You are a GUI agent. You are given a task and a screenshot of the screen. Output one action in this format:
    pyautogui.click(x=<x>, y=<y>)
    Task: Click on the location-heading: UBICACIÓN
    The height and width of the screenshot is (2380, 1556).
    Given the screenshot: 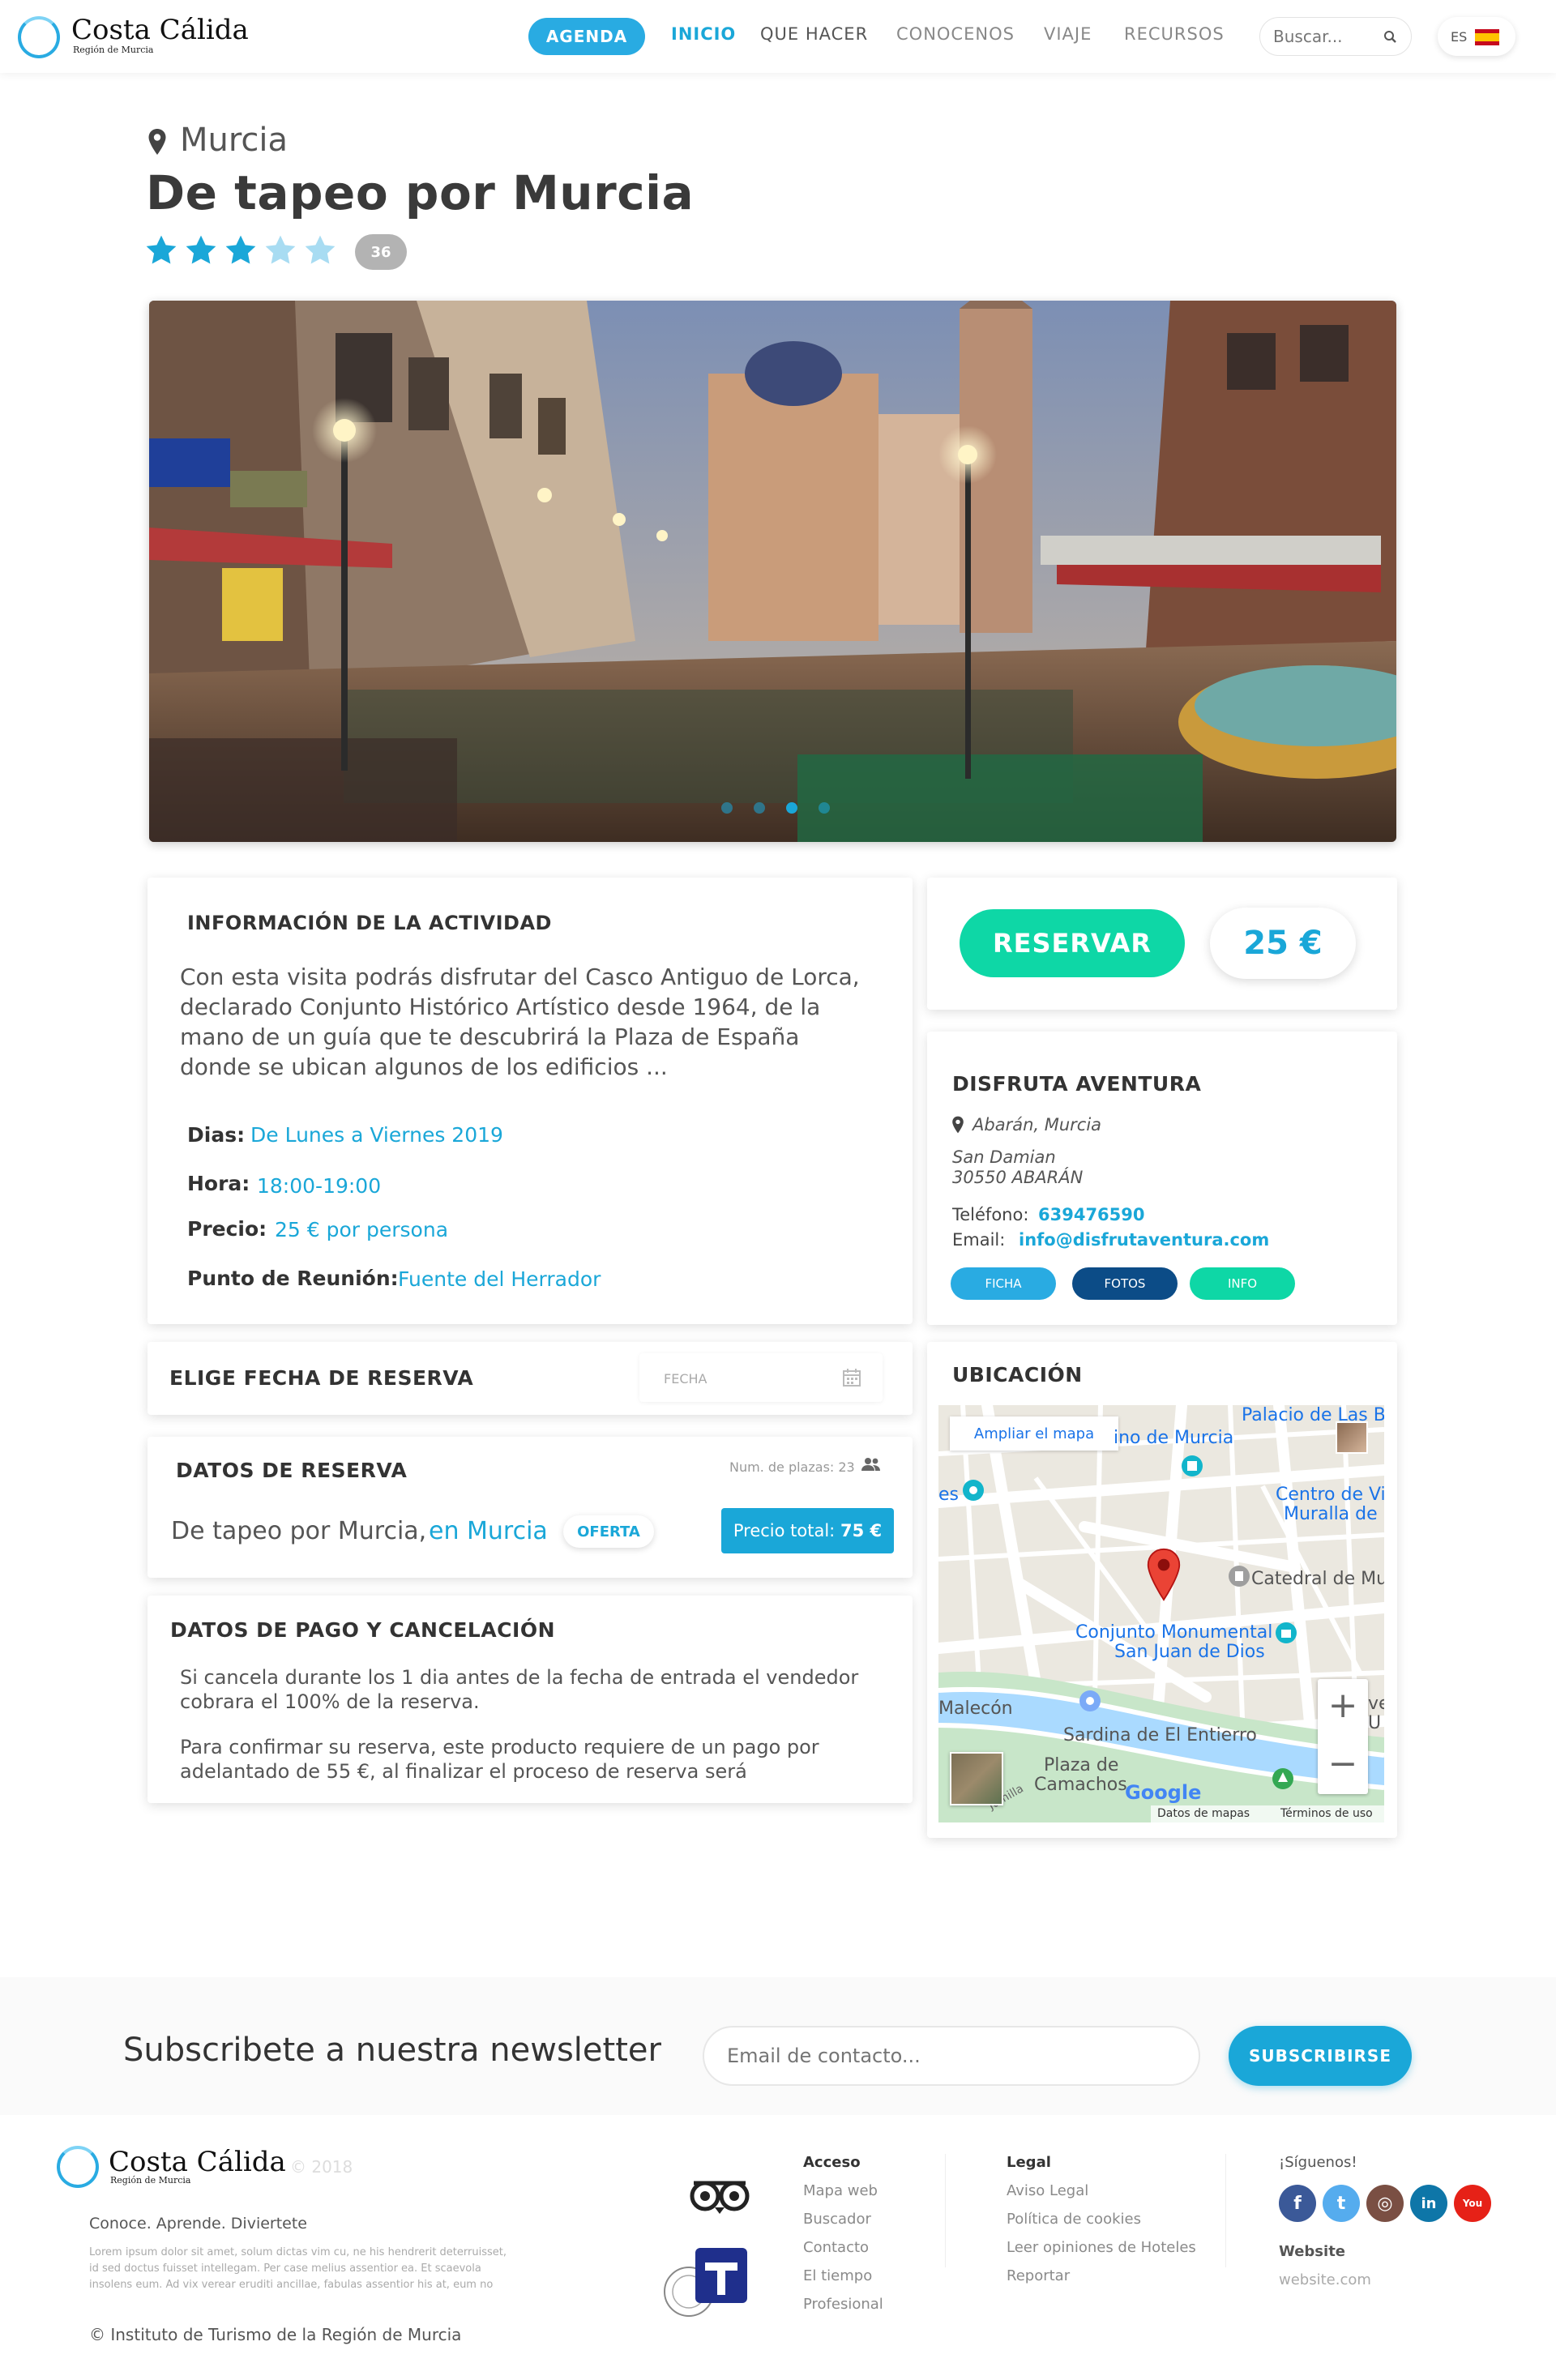 What is the action you would take?
    pyautogui.click(x=1017, y=1375)
    